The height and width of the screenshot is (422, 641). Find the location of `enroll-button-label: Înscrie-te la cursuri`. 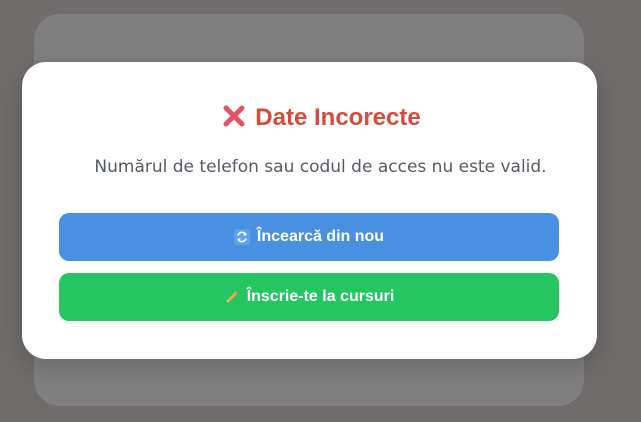

enroll-button-label: Înscrie-te la cursuri is located at coordinates (320, 296).